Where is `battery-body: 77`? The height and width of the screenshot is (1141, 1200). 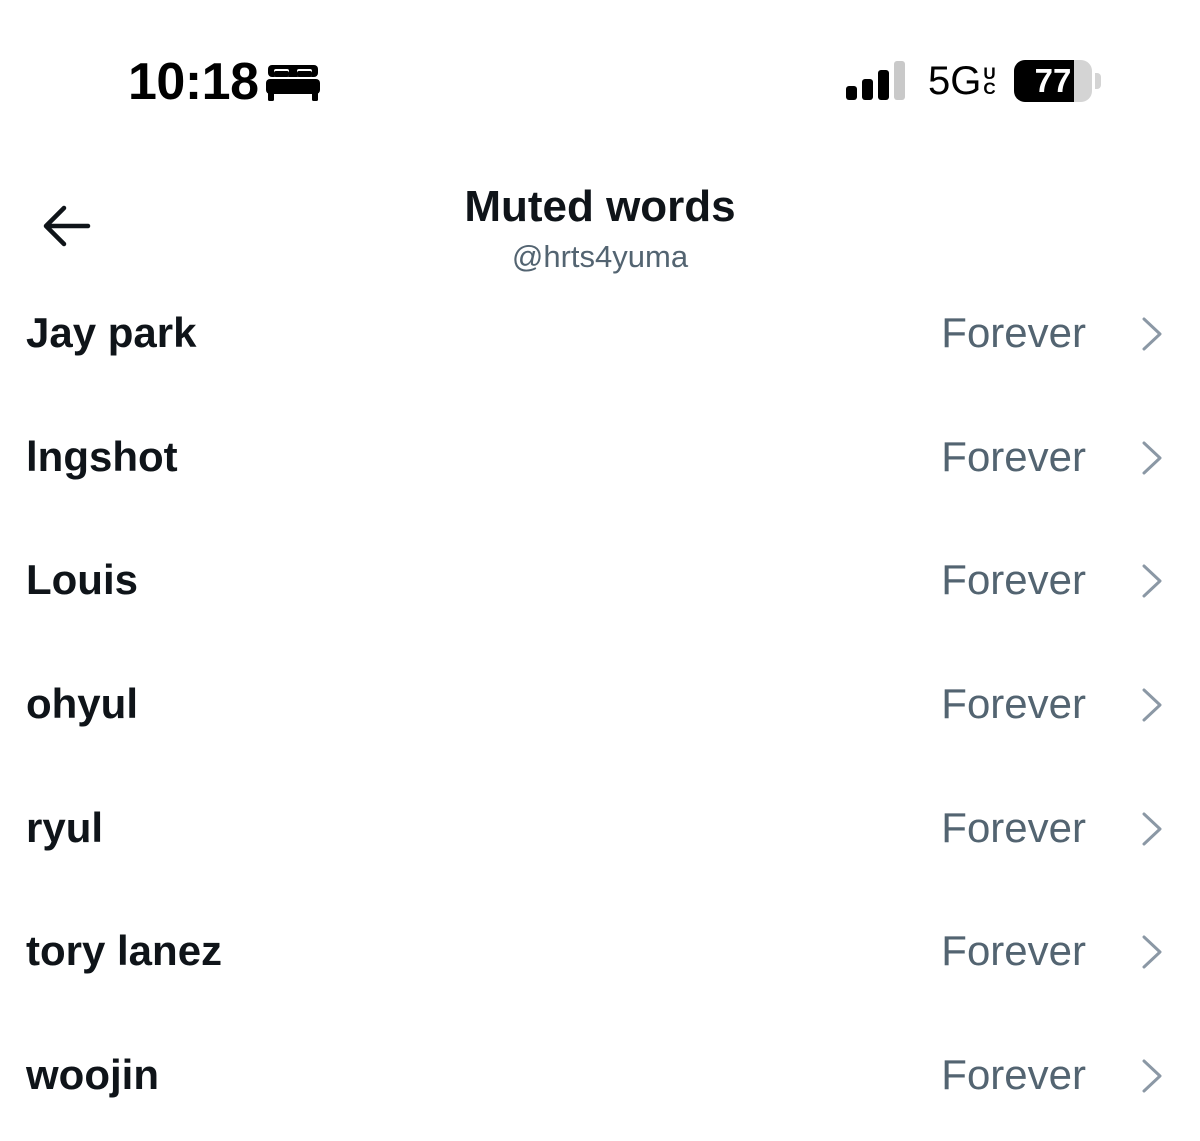
battery-body: 77 is located at coordinates (1053, 81).